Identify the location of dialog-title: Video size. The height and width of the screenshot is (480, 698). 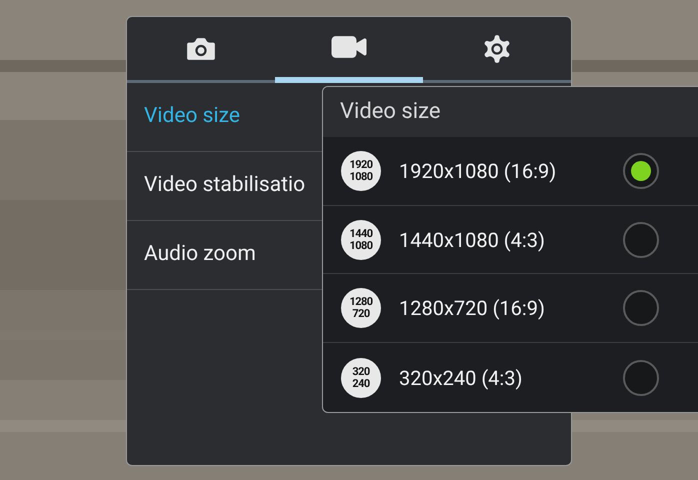
(510, 112).